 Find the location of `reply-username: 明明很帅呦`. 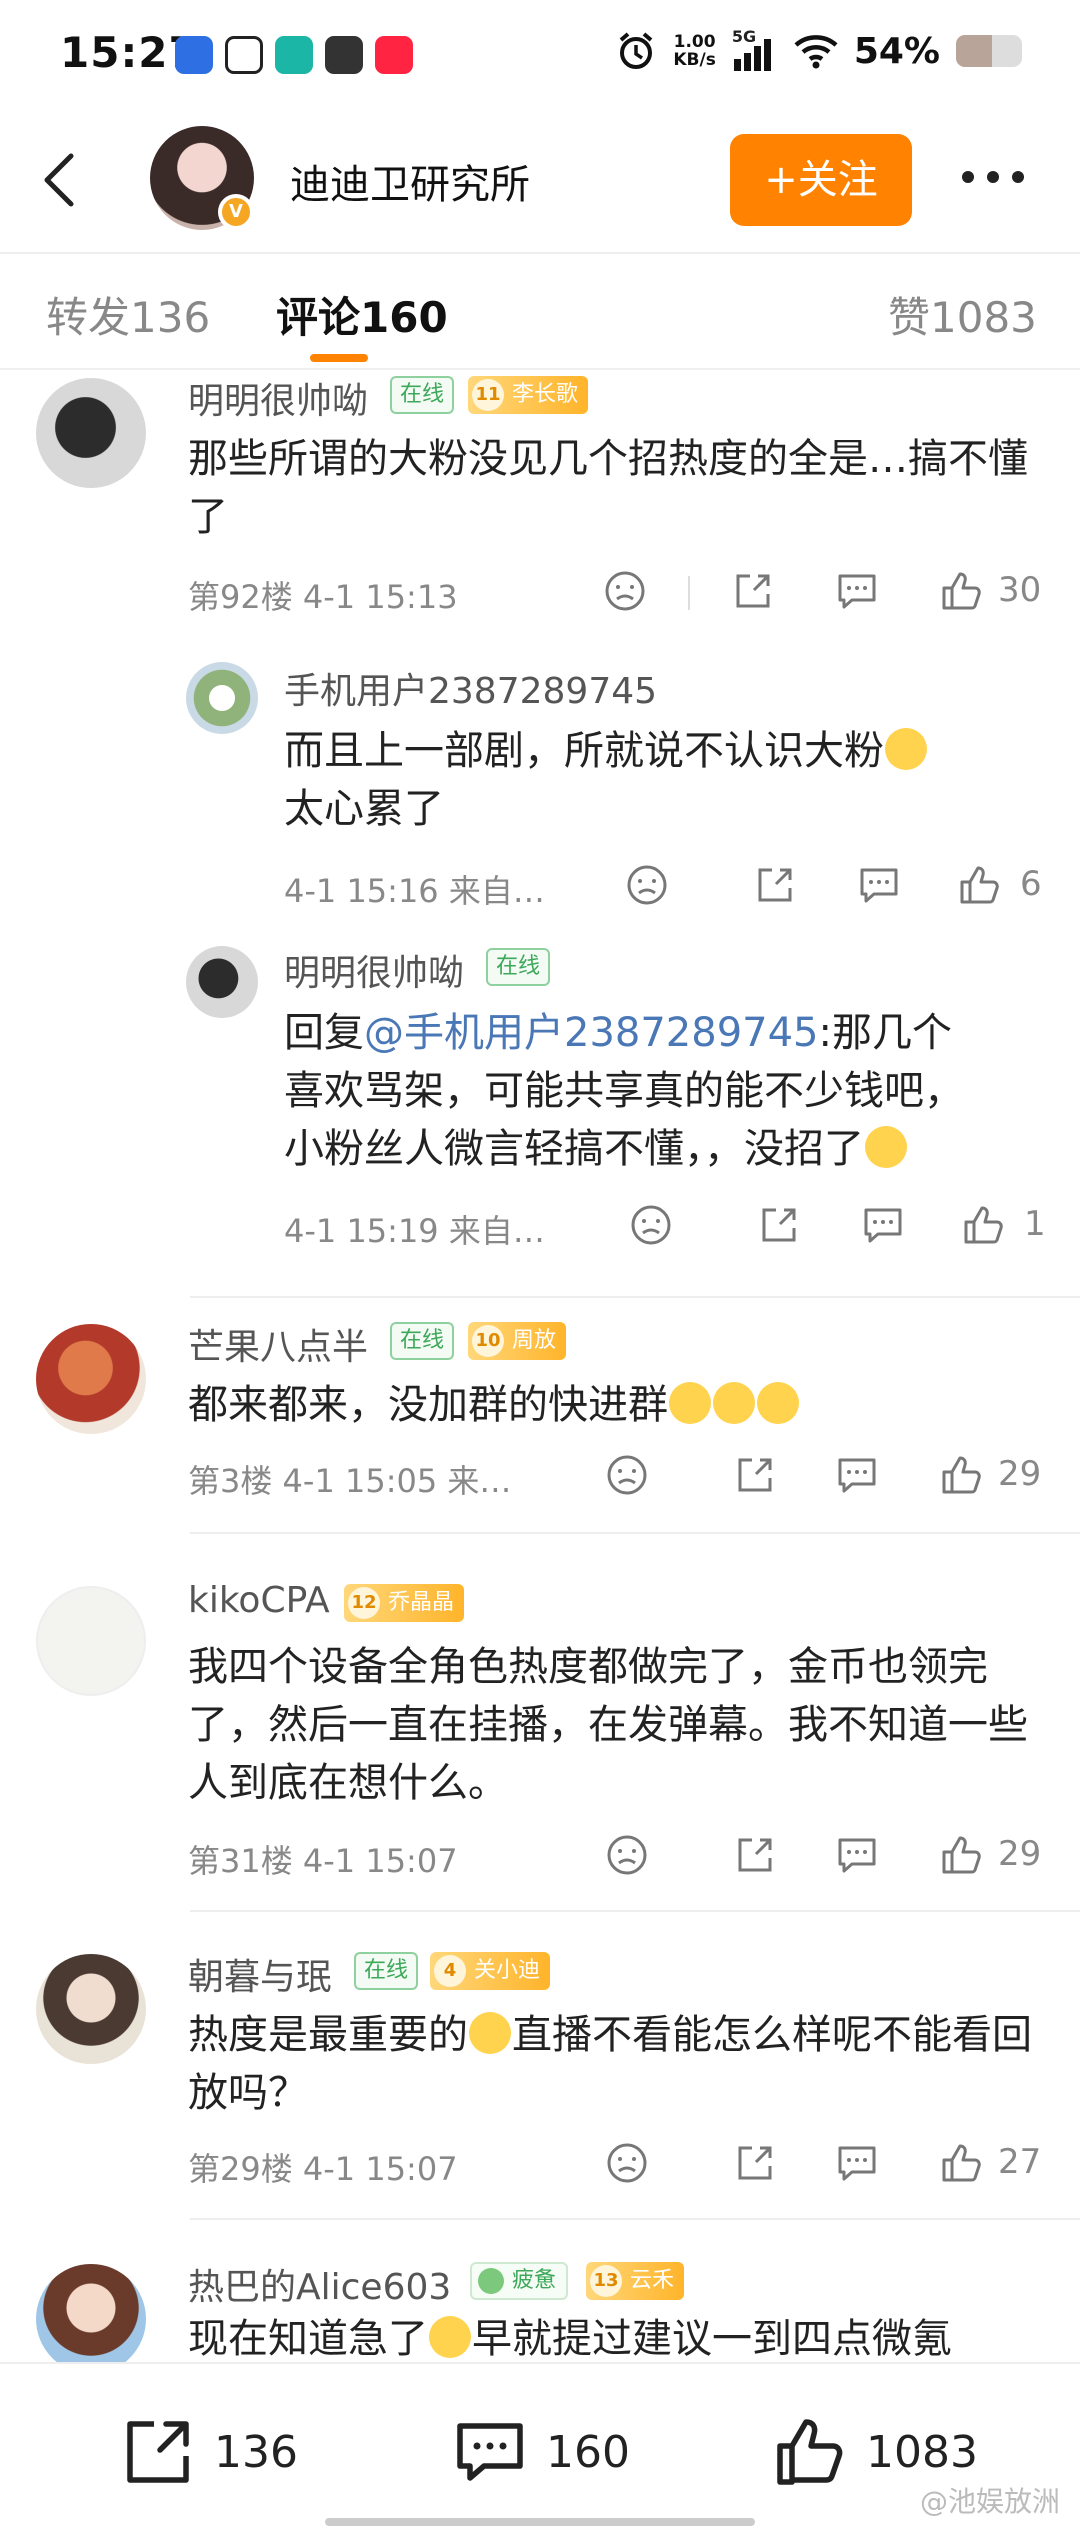

reply-username: 明明很帅呦 is located at coordinates (374, 970).